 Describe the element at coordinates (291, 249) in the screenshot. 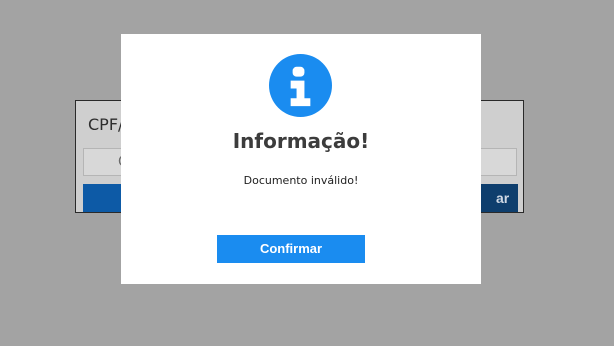

I see `confirm-button: Confirmar` at that location.